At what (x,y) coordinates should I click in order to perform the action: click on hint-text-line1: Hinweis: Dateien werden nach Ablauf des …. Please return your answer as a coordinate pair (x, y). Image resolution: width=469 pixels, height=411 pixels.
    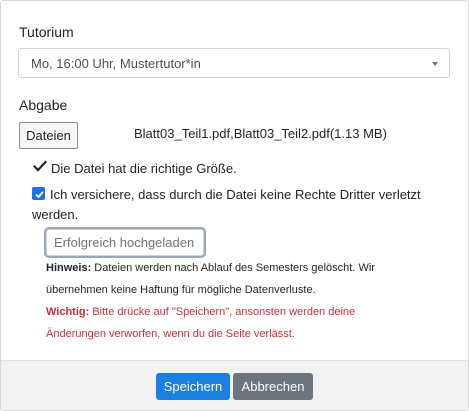
    Looking at the image, I should click on (210, 268).